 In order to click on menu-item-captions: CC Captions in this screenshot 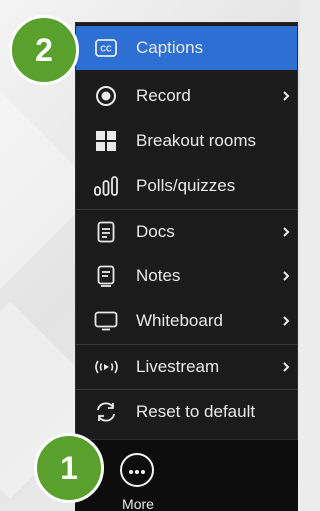, I will do `click(186, 48)`.